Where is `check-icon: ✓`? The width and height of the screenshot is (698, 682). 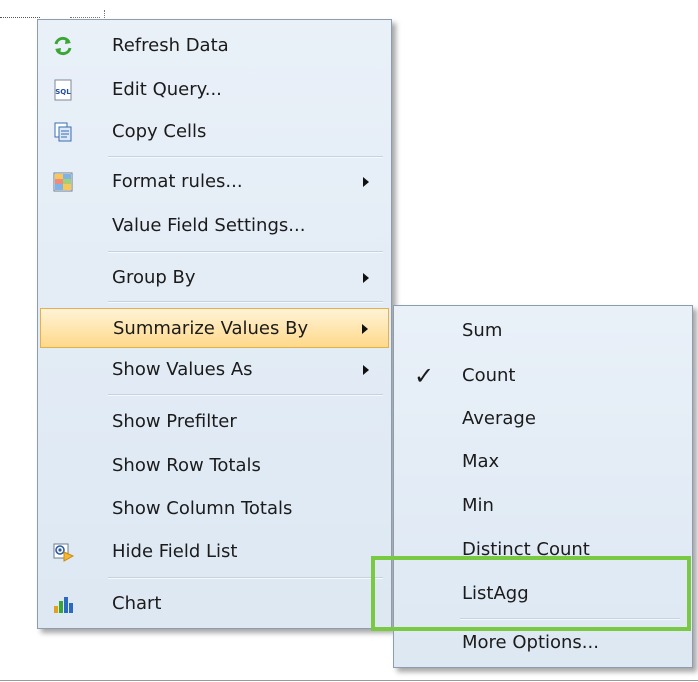 check-icon: ✓ is located at coordinates (424, 376).